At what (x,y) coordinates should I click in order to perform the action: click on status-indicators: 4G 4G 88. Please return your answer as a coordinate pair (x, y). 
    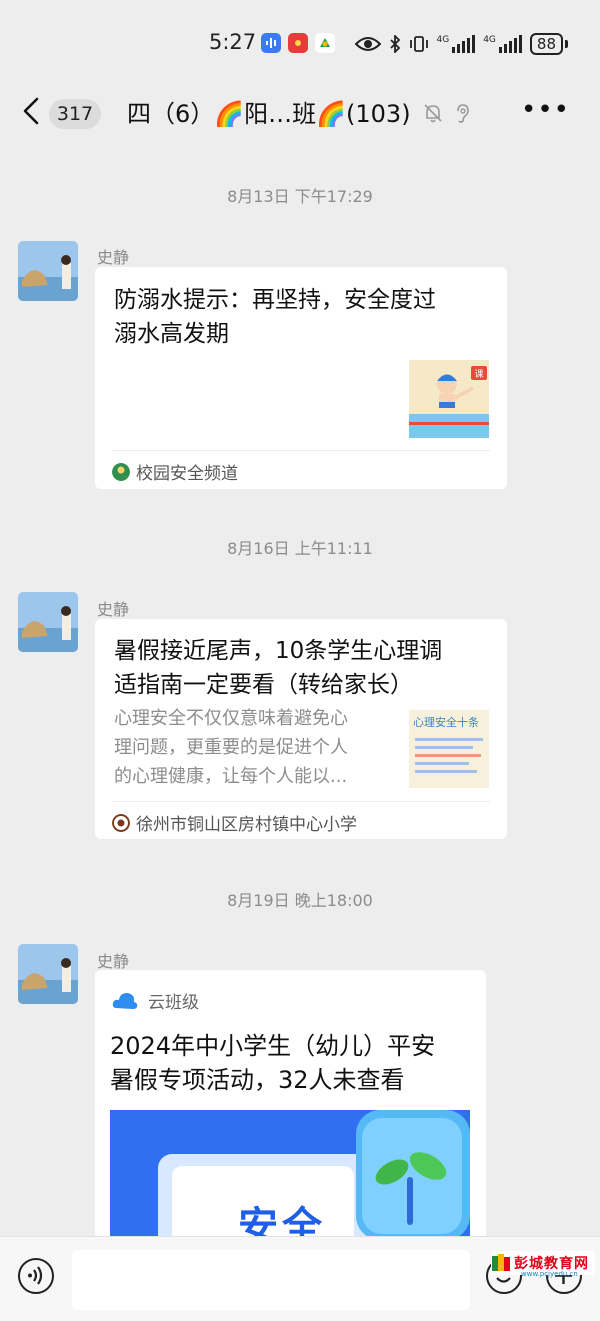
    Looking at the image, I should click on (461, 44).